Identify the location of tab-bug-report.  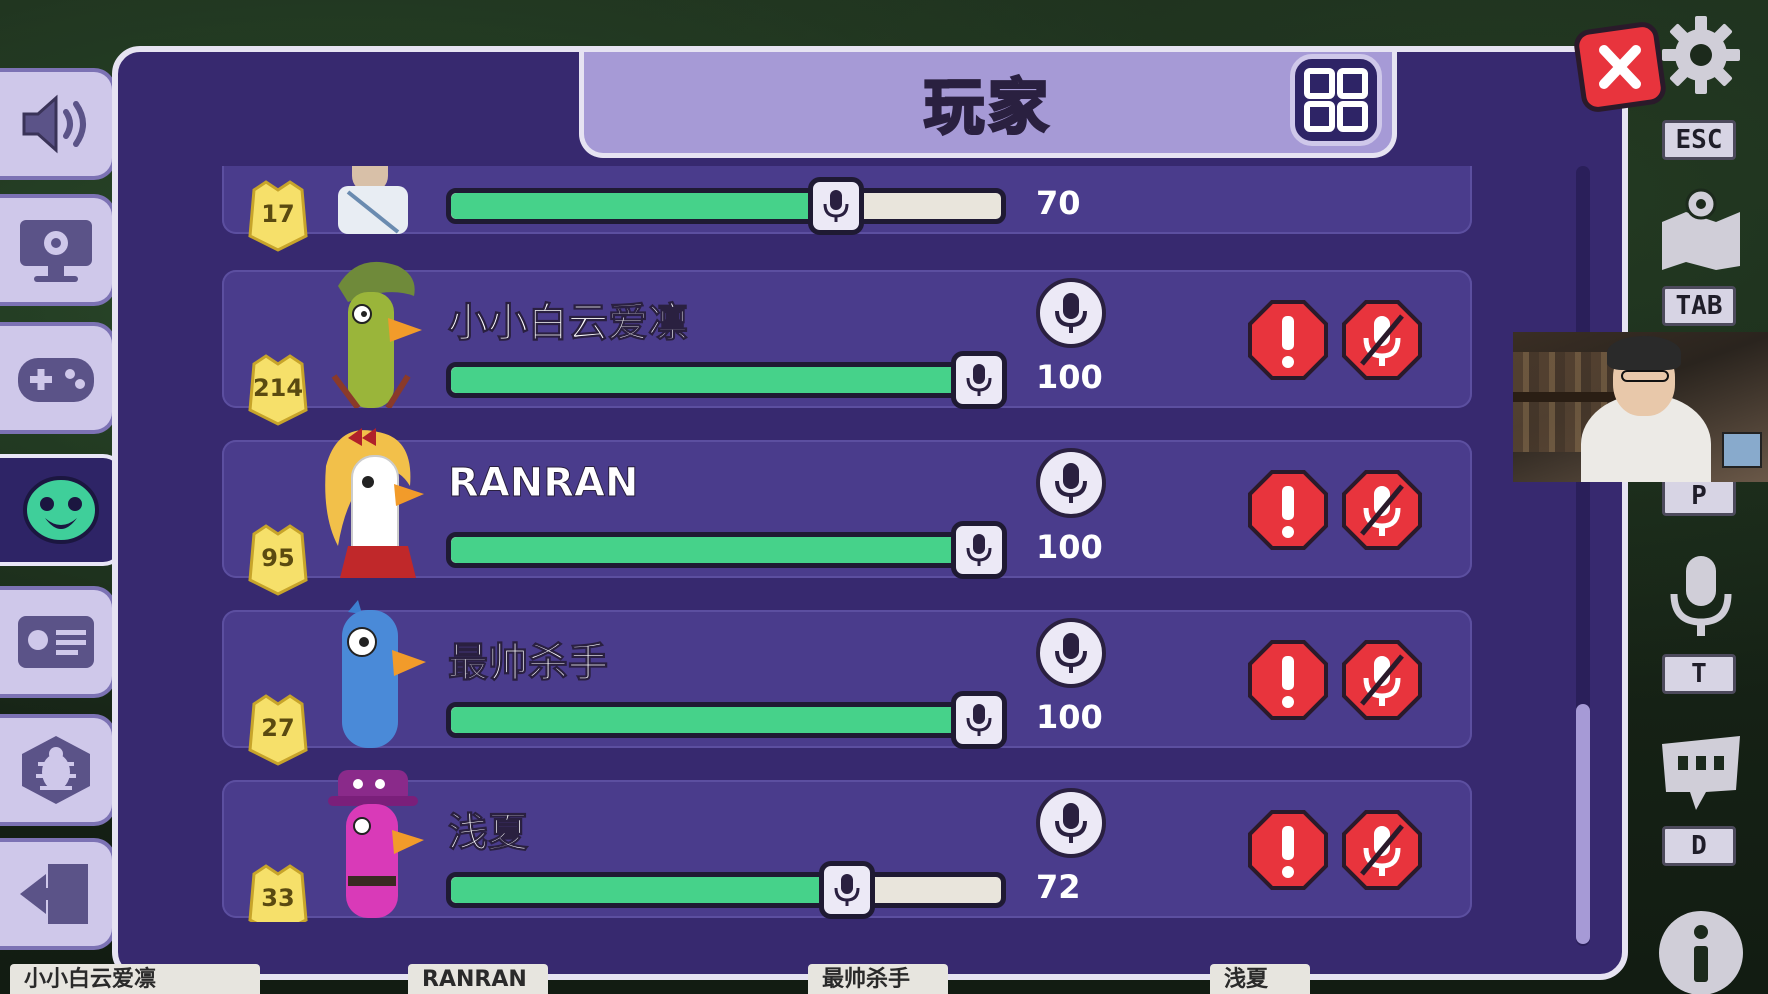
(58, 770).